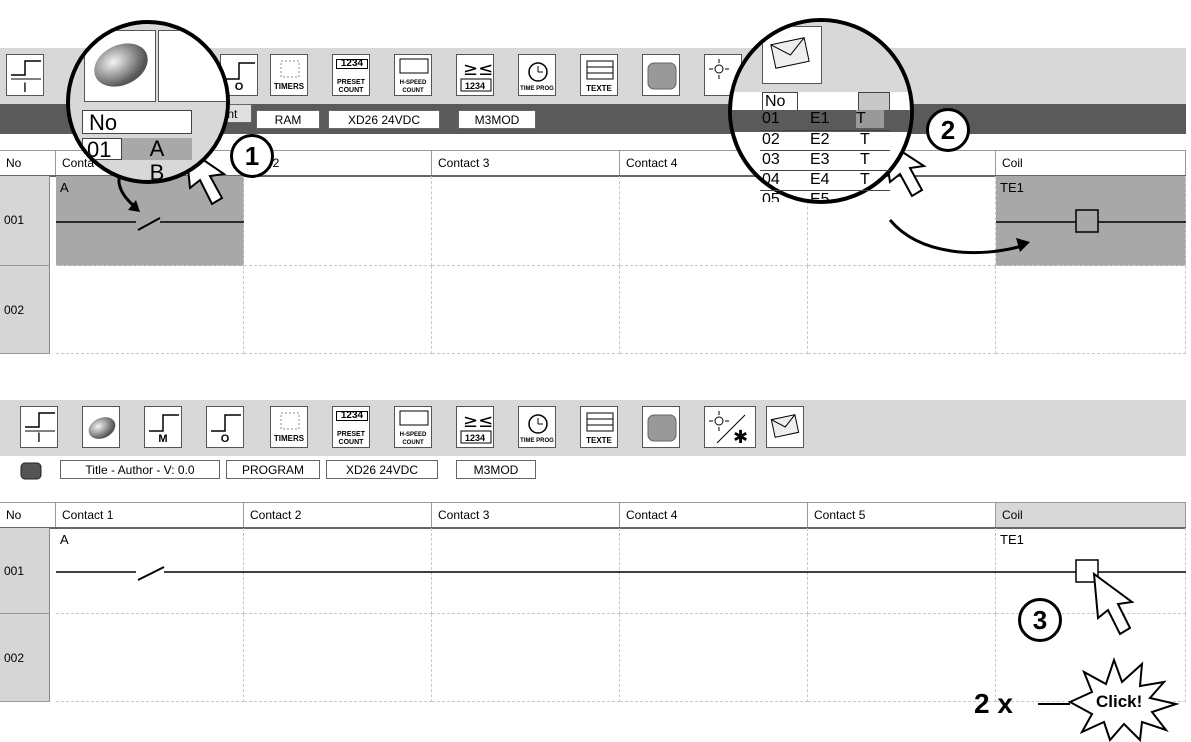 Image resolution: width=1191 pixels, height=742 pixels. Describe the element at coordinates (537, 427) in the screenshot. I see `time-prog-button: TIME PROG` at that location.